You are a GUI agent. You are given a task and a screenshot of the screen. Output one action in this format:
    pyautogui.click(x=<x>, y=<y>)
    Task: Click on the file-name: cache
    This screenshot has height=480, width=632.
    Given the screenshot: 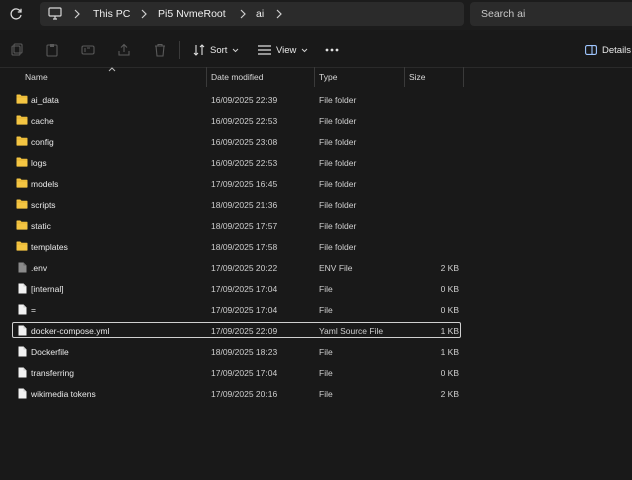 What is the action you would take?
    pyautogui.click(x=42, y=121)
    